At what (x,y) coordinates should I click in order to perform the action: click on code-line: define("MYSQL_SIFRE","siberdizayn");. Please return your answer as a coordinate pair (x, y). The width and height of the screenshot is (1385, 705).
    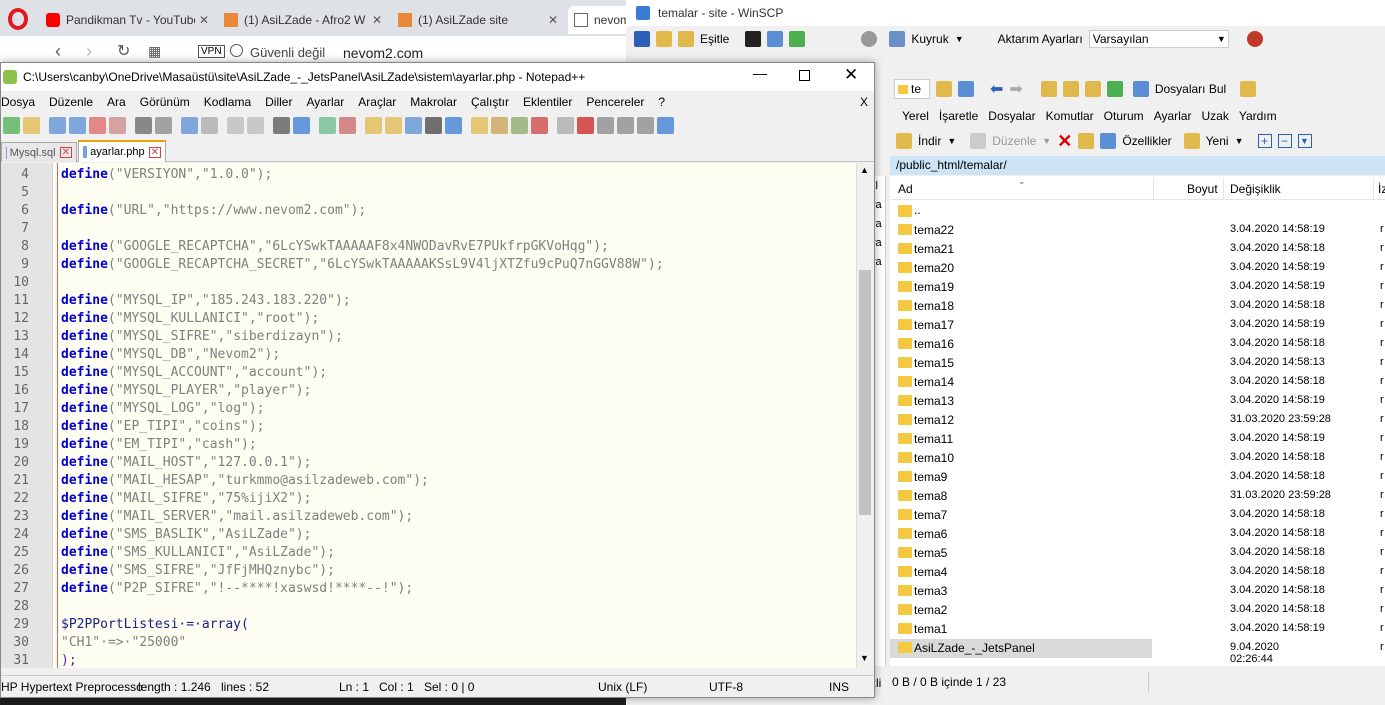
    Looking at the image, I should click on (202, 336).